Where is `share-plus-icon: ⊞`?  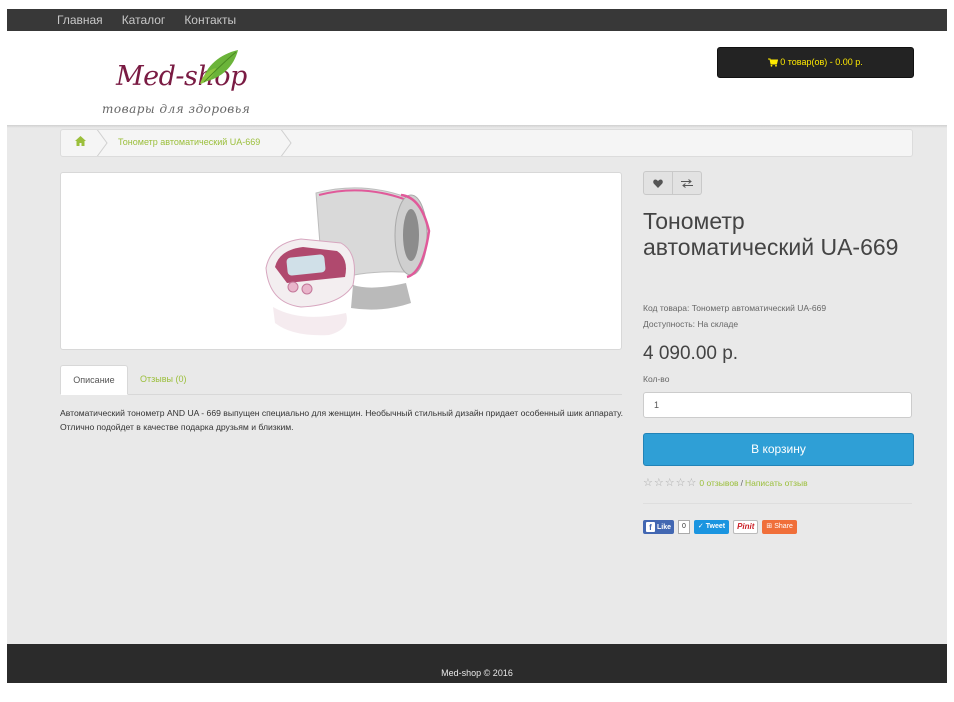 share-plus-icon: ⊞ is located at coordinates (769, 526).